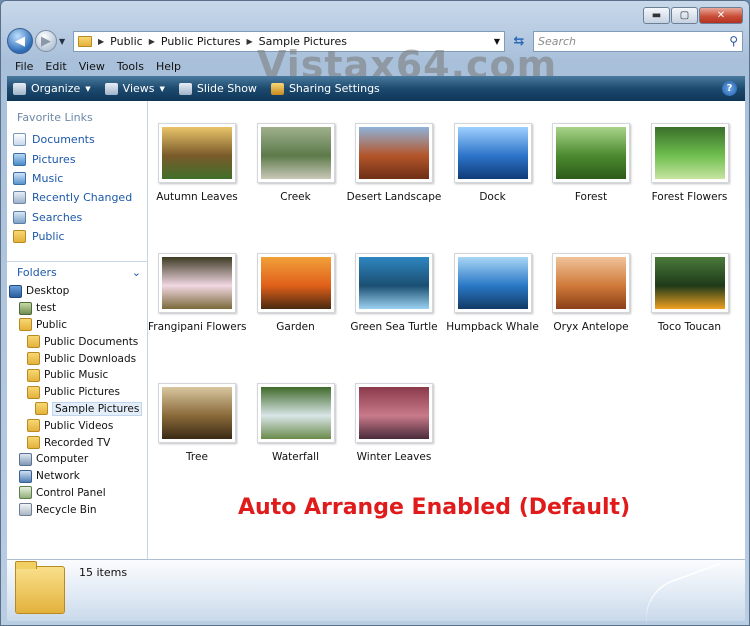 The height and width of the screenshot is (626, 750). Describe the element at coordinates (25, 510) in the screenshot. I see `recycle-bin-icon` at that location.